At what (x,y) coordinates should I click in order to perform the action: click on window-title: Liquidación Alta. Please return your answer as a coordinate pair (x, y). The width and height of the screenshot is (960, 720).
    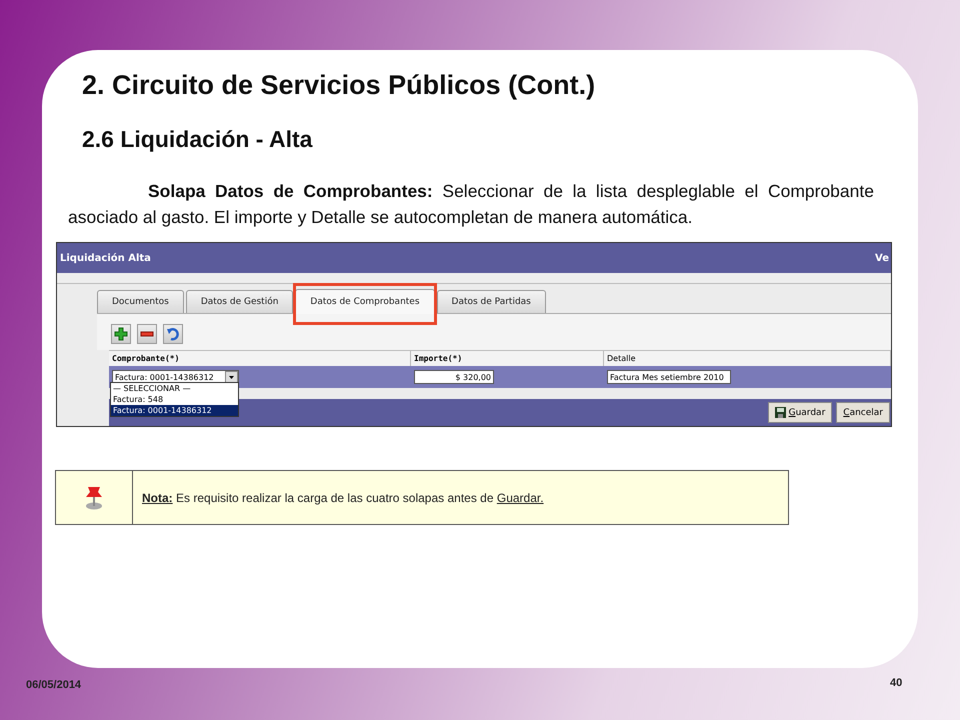
    Looking at the image, I should click on (105, 258).